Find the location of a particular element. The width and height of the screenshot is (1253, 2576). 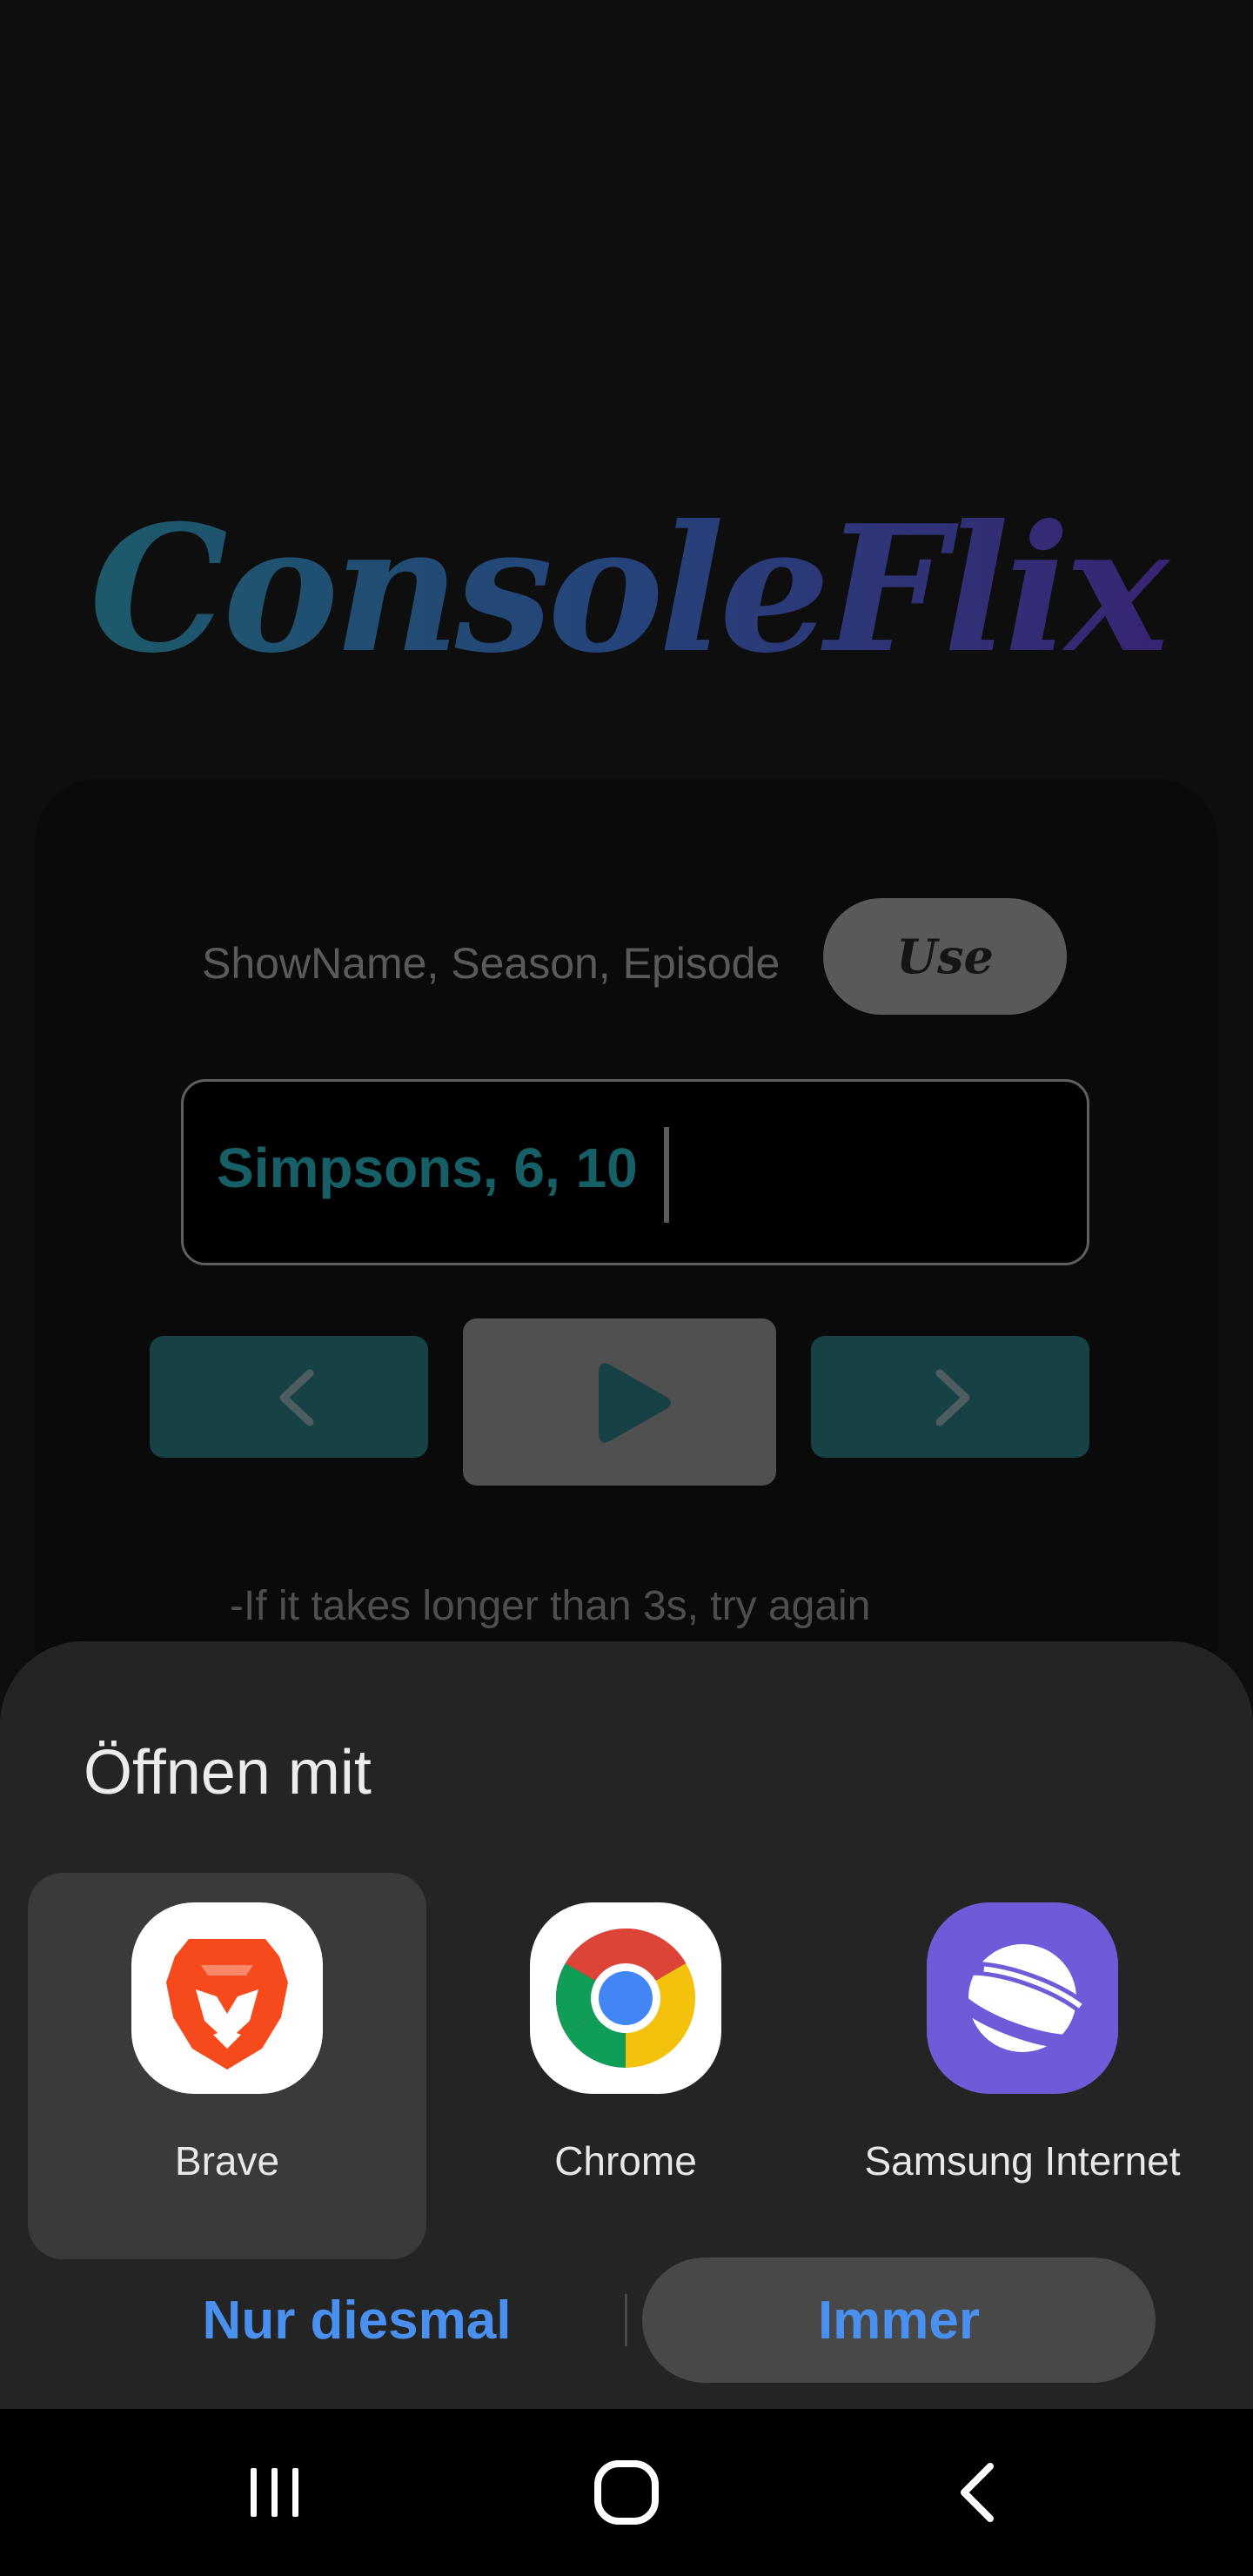

episode-input-value: Simpsons, 6, 10 is located at coordinates (427, 1168).